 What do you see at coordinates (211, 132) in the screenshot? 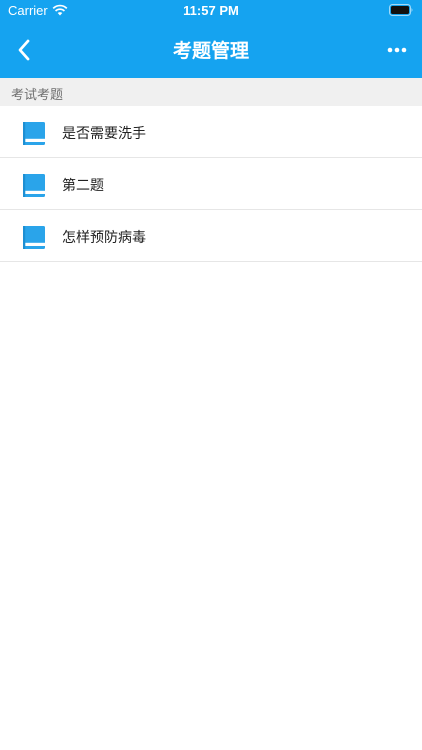
I see `list-item: 是否需要洗手` at bounding box center [211, 132].